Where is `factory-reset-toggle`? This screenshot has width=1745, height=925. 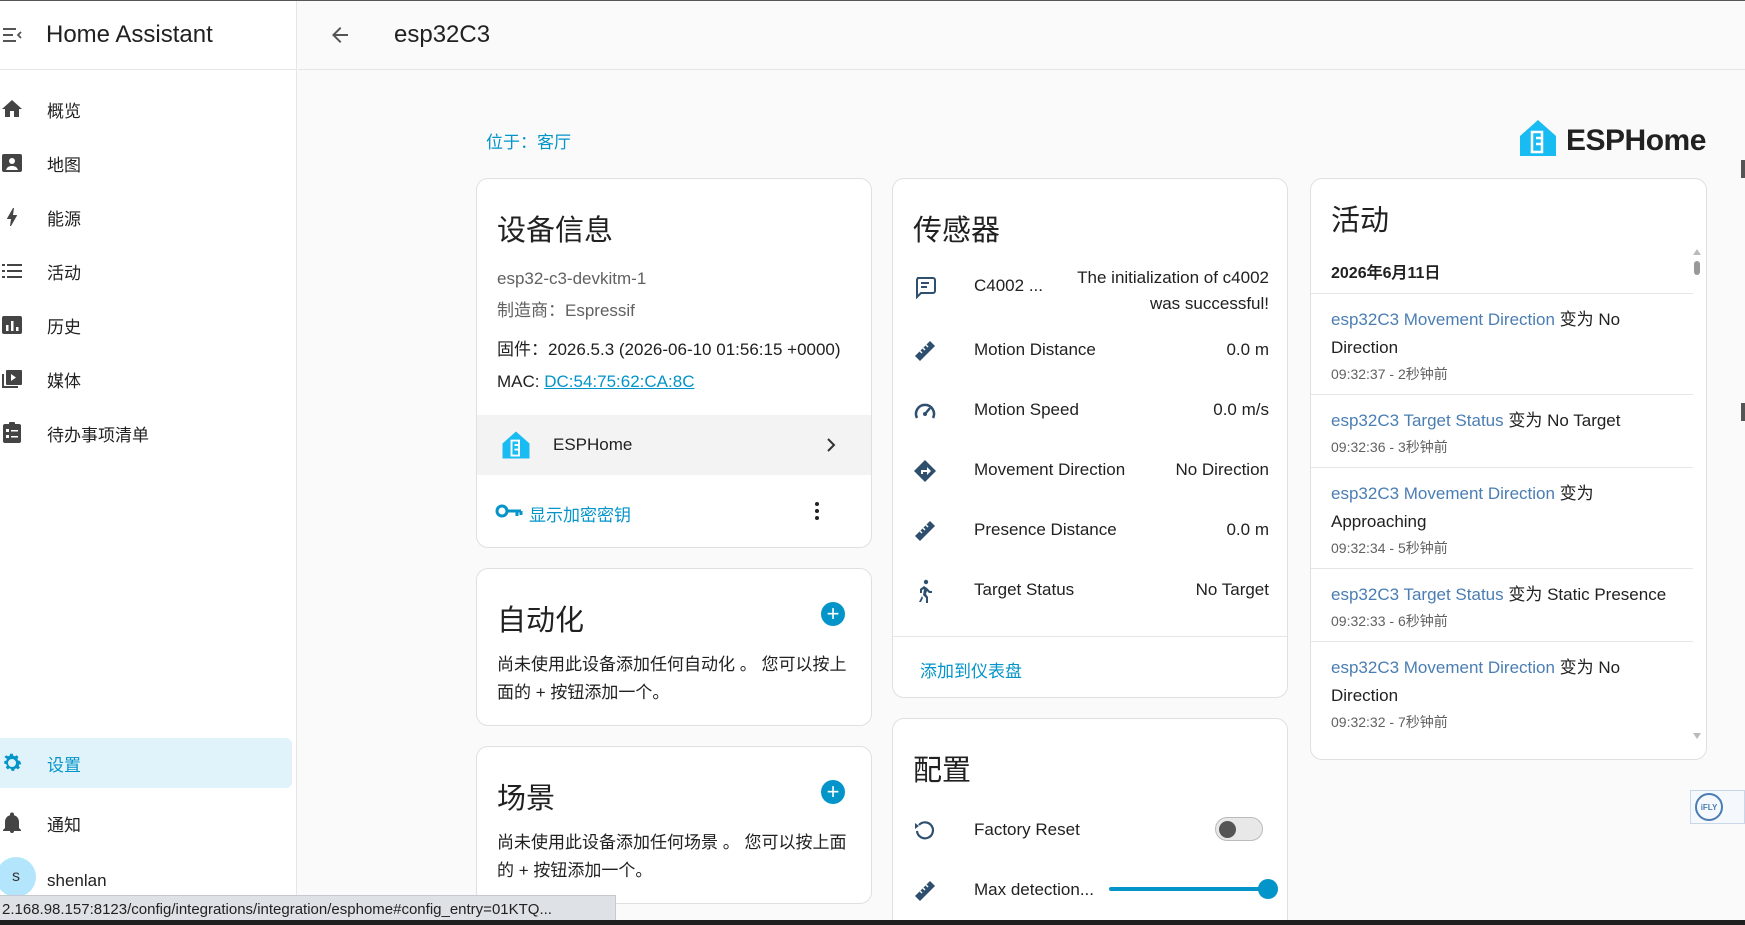 factory-reset-toggle is located at coordinates (1239, 829).